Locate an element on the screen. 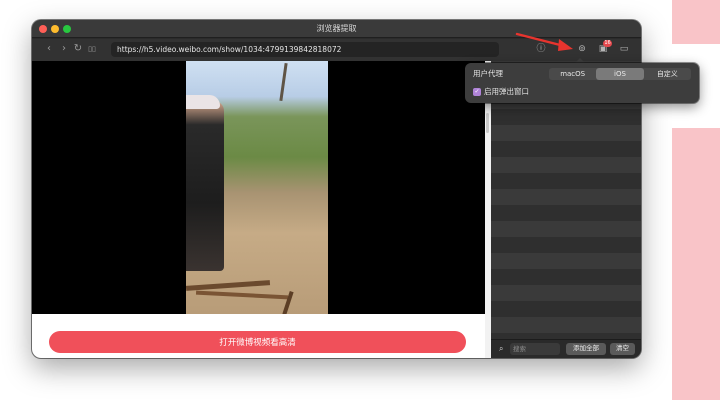 This screenshot has width=720, height=400. video-hat is located at coordinates (203, 102).